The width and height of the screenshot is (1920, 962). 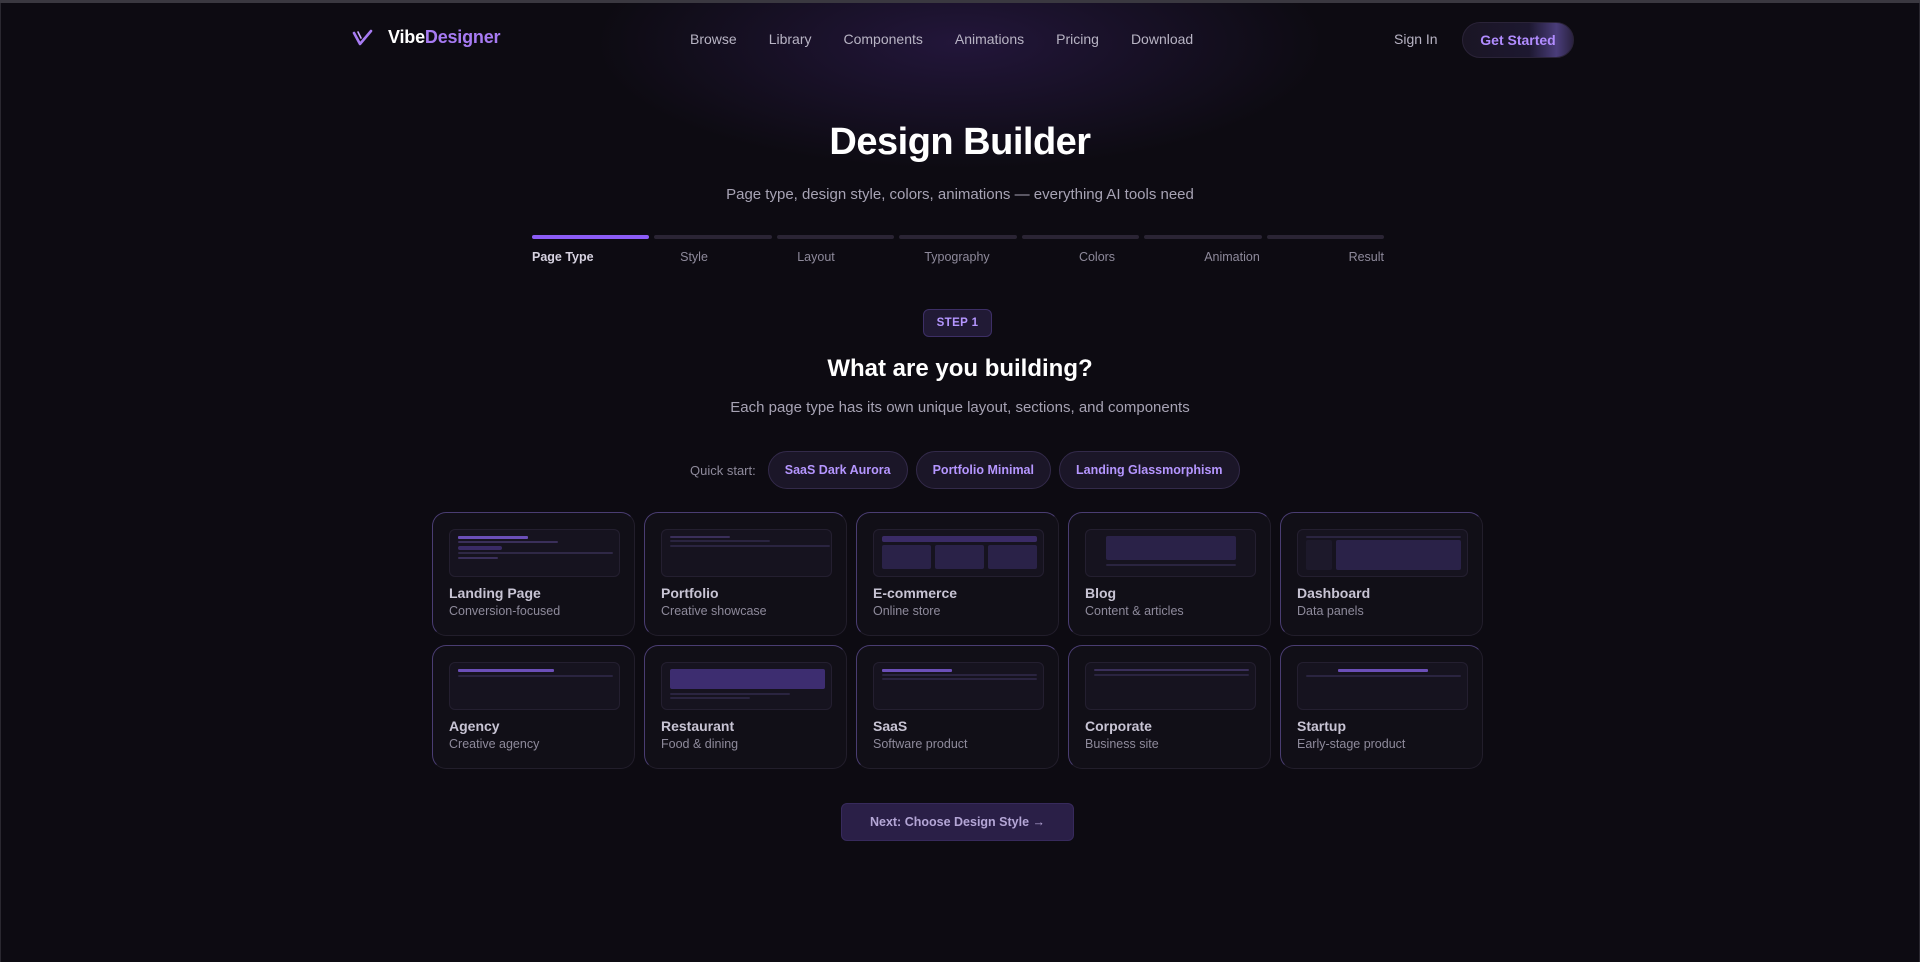 What do you see at coordinates (462, 37) in the screenshot?
I see `brand-name-part-2: Designer` at bounding box center [462, 37].